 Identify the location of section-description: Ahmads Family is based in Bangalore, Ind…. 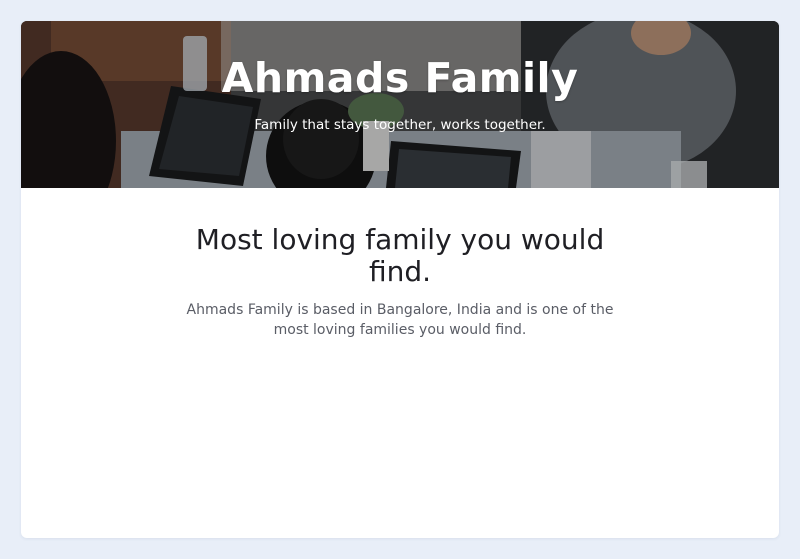
(400, 320).